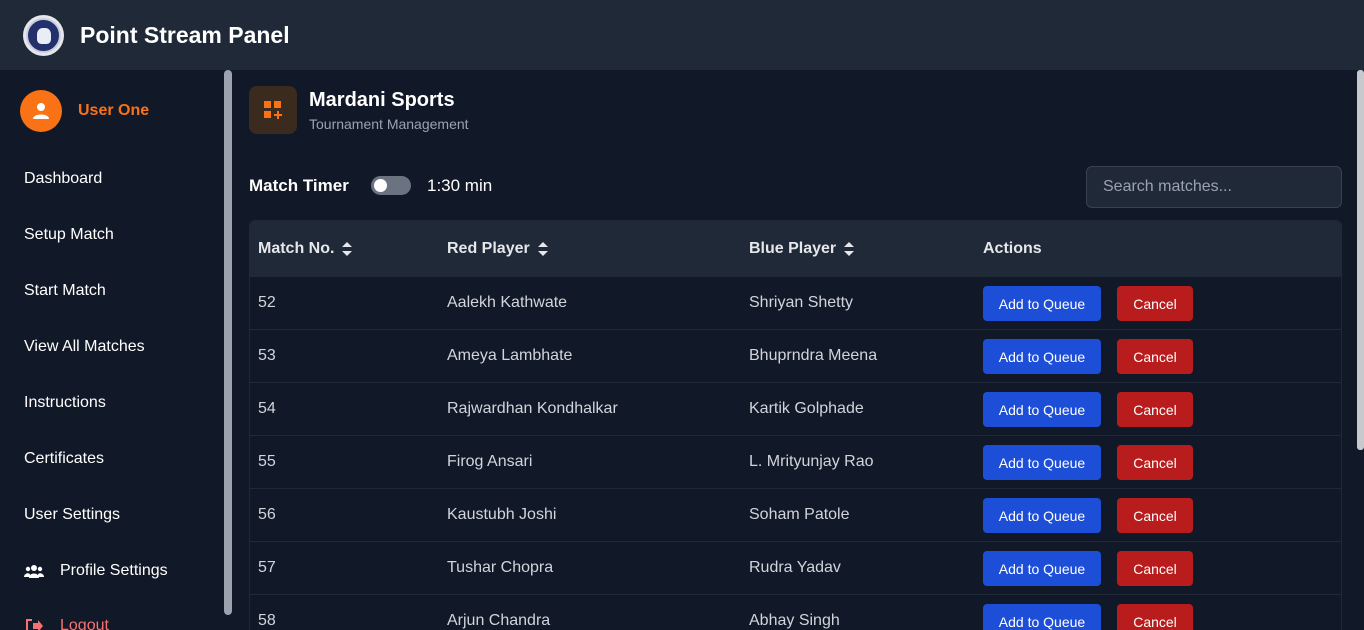 The width and height of the screenshot is (1364, 630). I want to click on sidebar-item-setup-match: Setup Match, so click(69, 235).